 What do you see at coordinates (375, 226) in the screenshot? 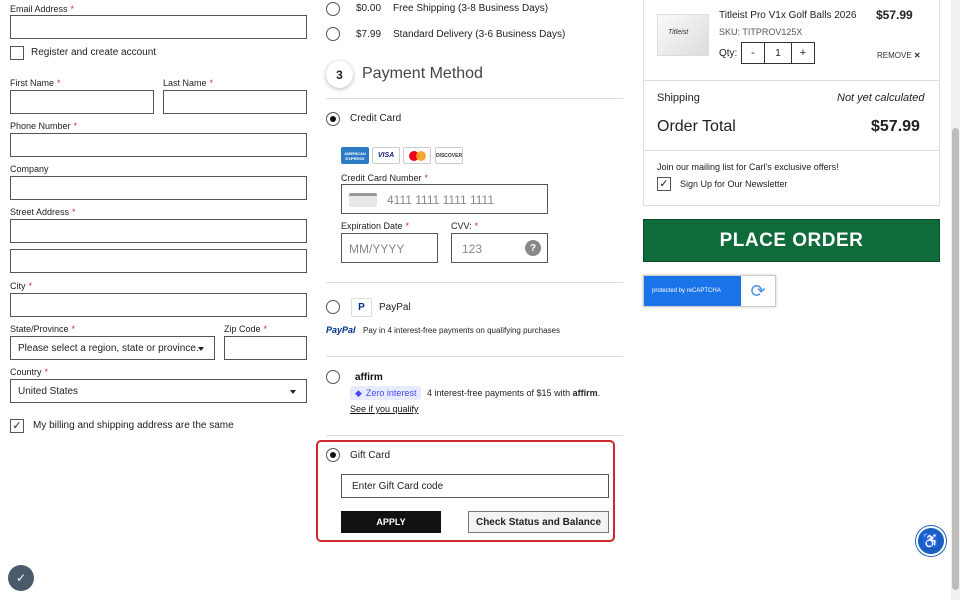
I see `expiration-label: Expiration Date *` at bounding box center [375, 226].